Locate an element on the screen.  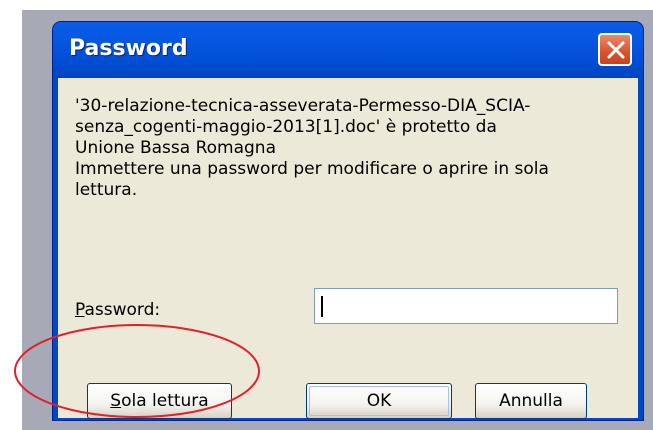
ok-button: OK is located at coordinates (379, 401).